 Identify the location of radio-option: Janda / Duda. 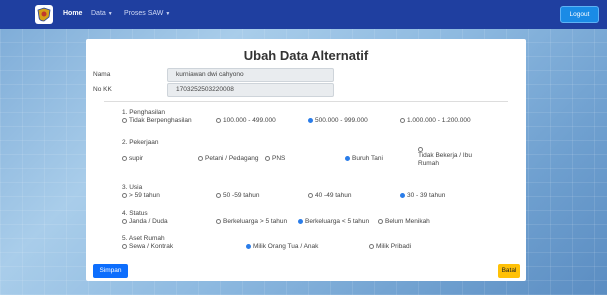
(145, 222).